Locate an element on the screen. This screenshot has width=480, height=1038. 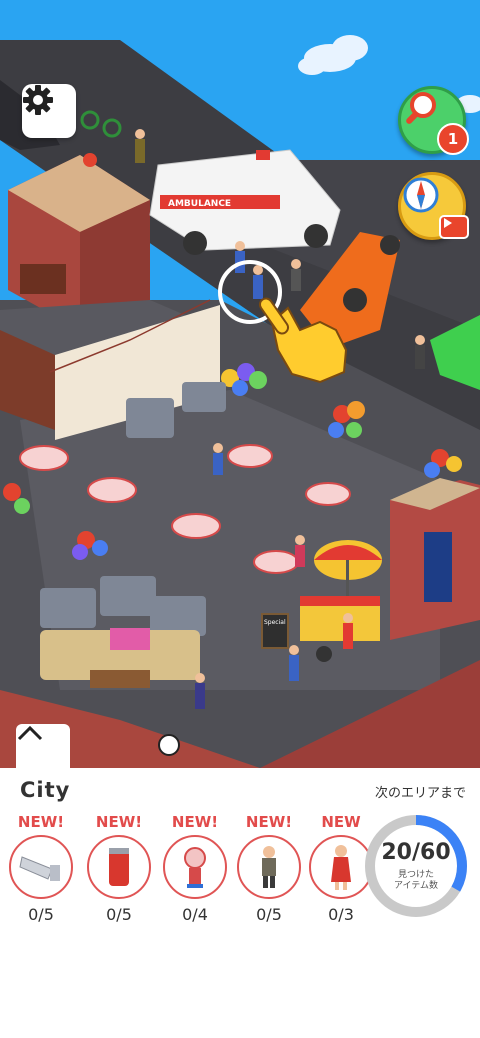
area-title: City is located at coordinates (45, 790).